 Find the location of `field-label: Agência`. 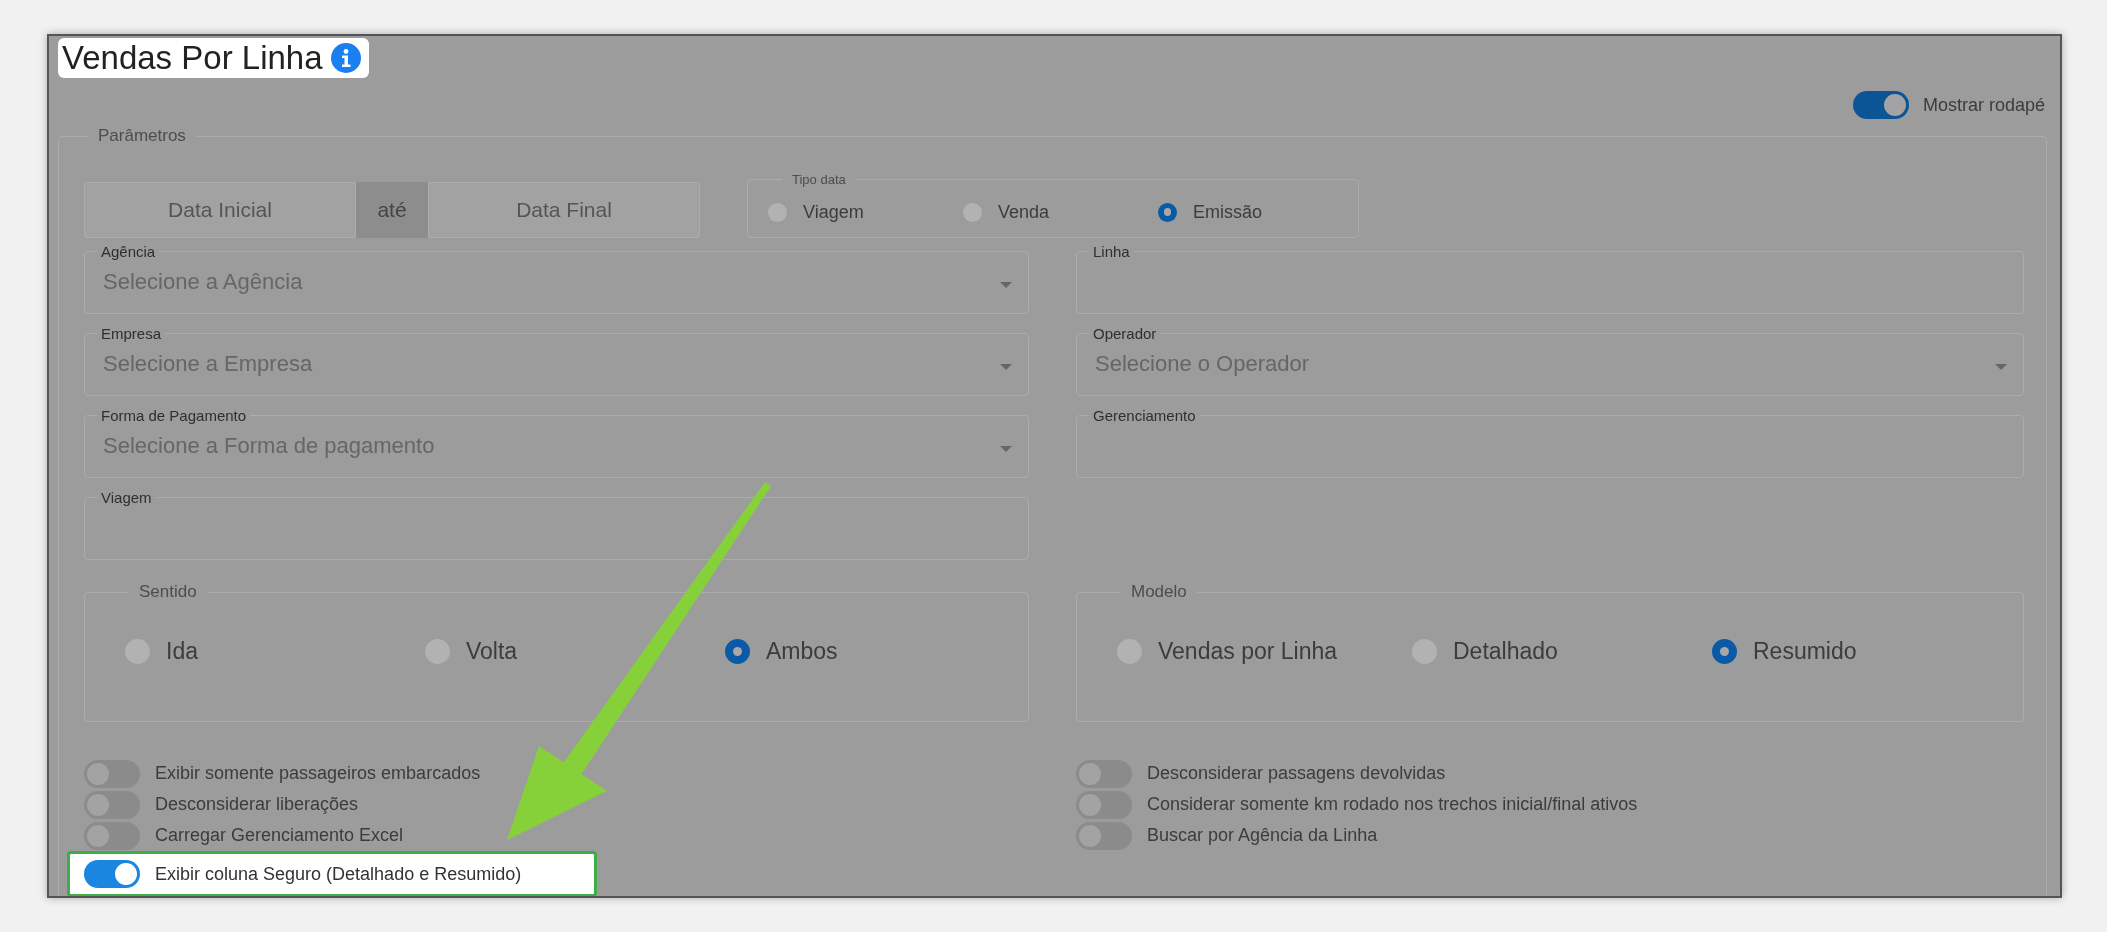

field-label: Agência is located at coordinates (128, 251).